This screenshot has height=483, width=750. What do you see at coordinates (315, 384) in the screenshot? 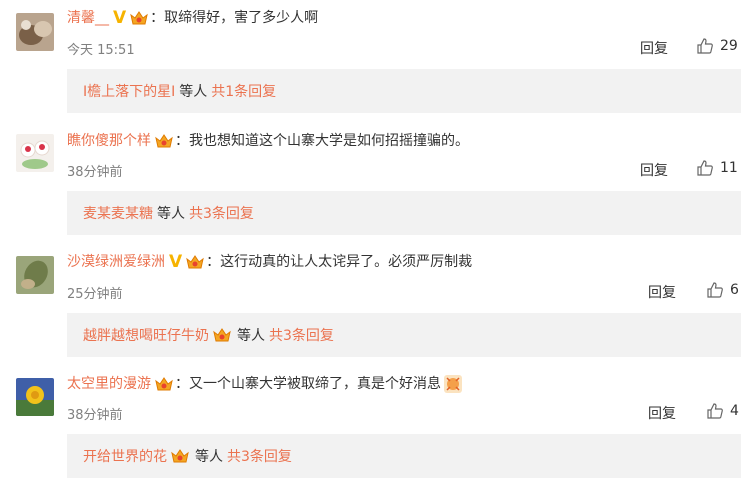
I see `comment-text: 又一个山寨大学被取缔了，真是个好消息` at bounding box center [315, 384].